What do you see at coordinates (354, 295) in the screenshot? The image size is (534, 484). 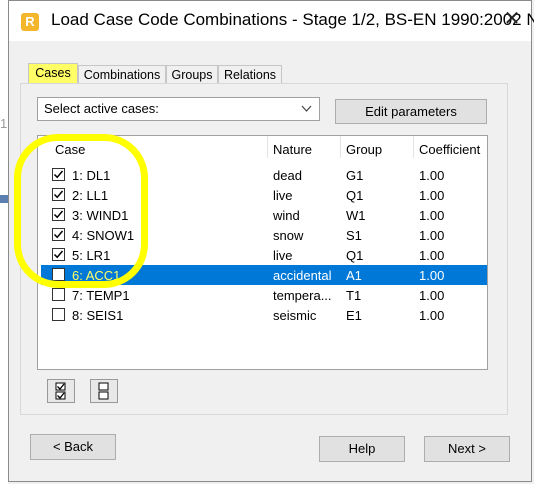 I see `group-cell: T1` at bounding box center [354, 295].